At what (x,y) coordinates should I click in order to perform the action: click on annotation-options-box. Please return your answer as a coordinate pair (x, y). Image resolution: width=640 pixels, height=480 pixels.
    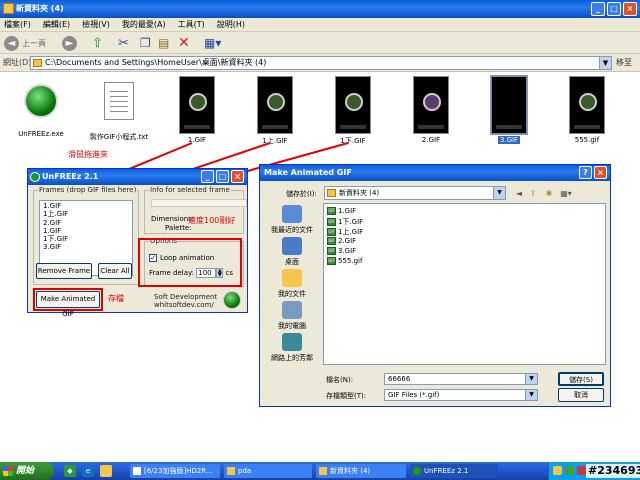
    Looking at the image, I should click on (190, 262).